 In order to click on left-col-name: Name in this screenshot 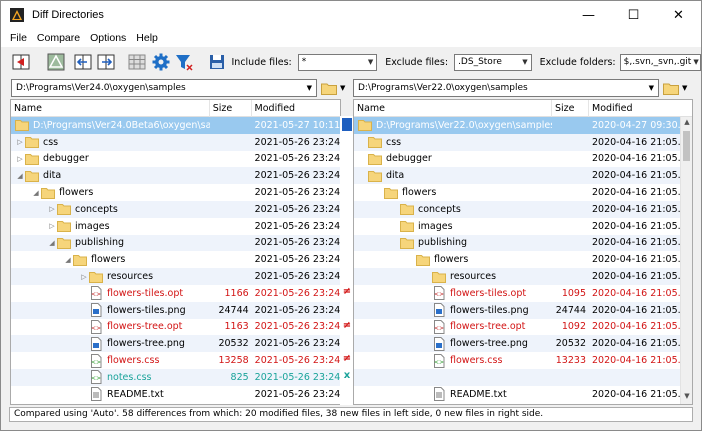, I will do `click(110, 108)`.